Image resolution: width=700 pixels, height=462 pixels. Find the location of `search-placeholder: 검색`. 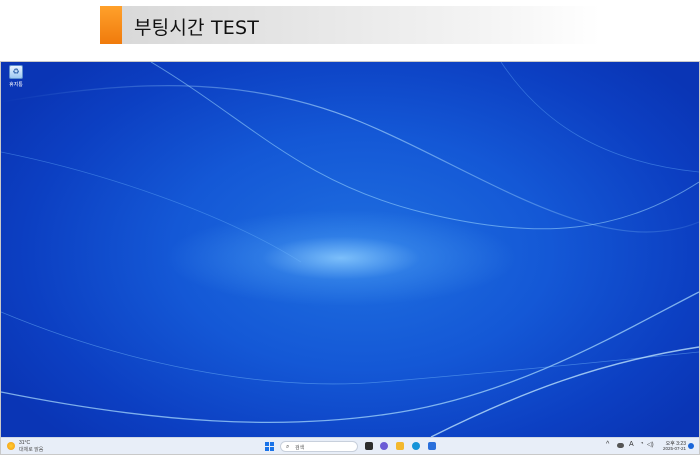

search-placeholder: 검색 is located at coordinates (300, 448).